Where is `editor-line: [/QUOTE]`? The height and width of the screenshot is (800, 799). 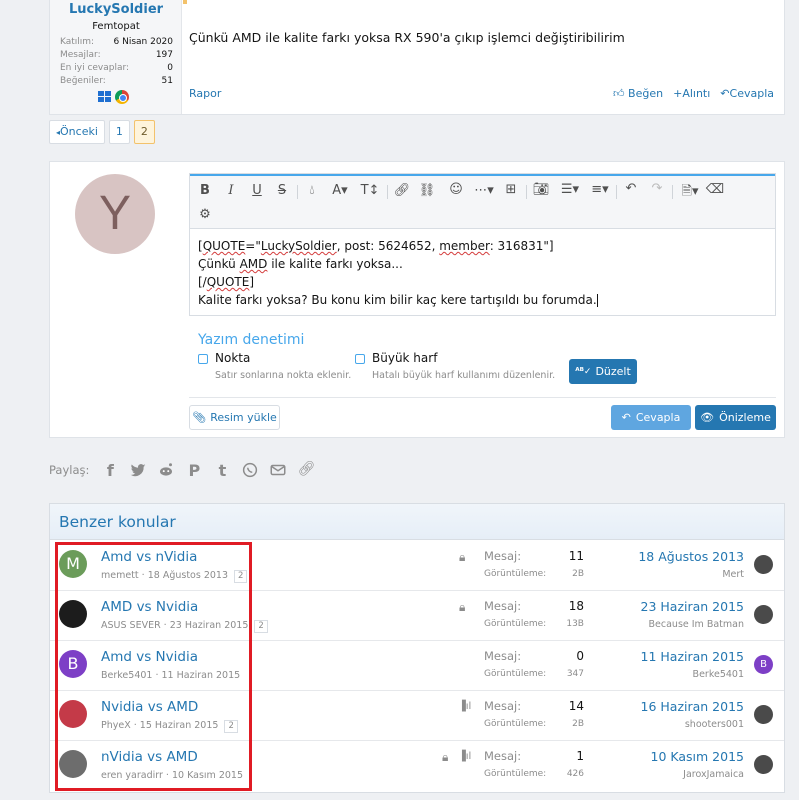
editor-line: [/QUOTE] is located at coordinates (226, 282).